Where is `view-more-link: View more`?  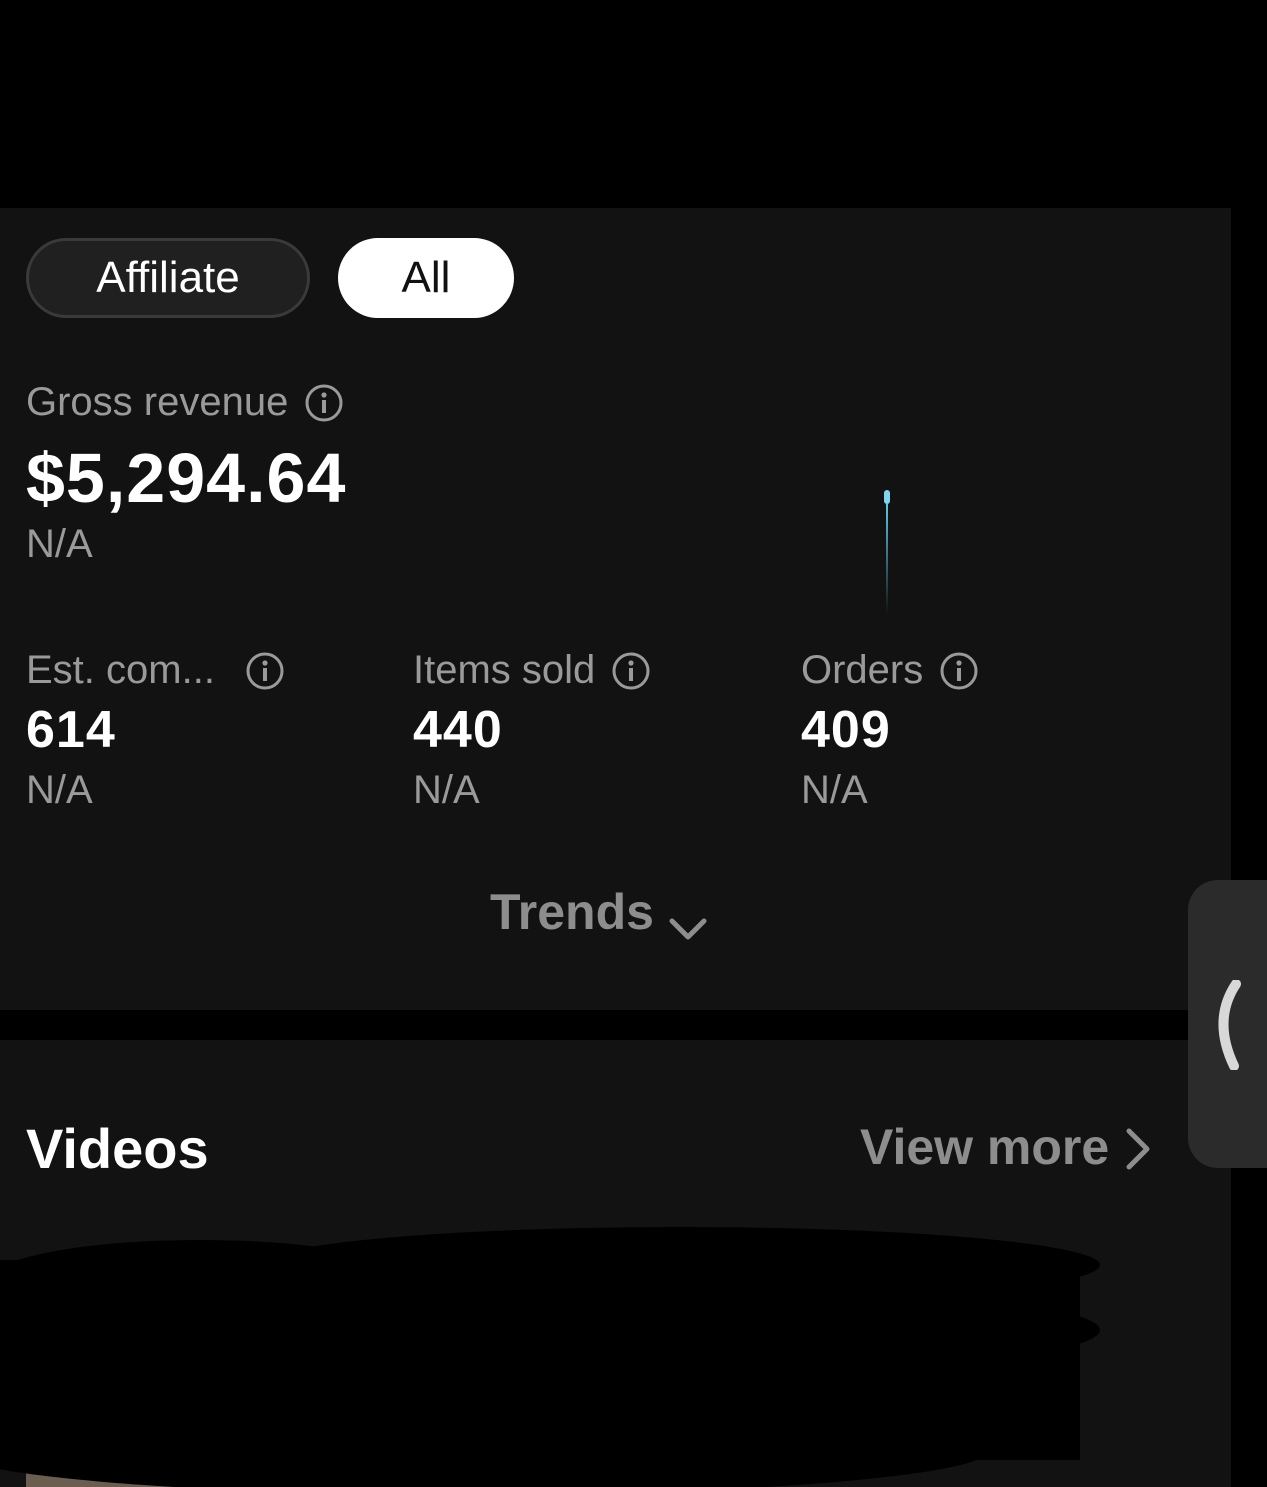
view-more-link: View more is located at coordinates (1005, 1147).